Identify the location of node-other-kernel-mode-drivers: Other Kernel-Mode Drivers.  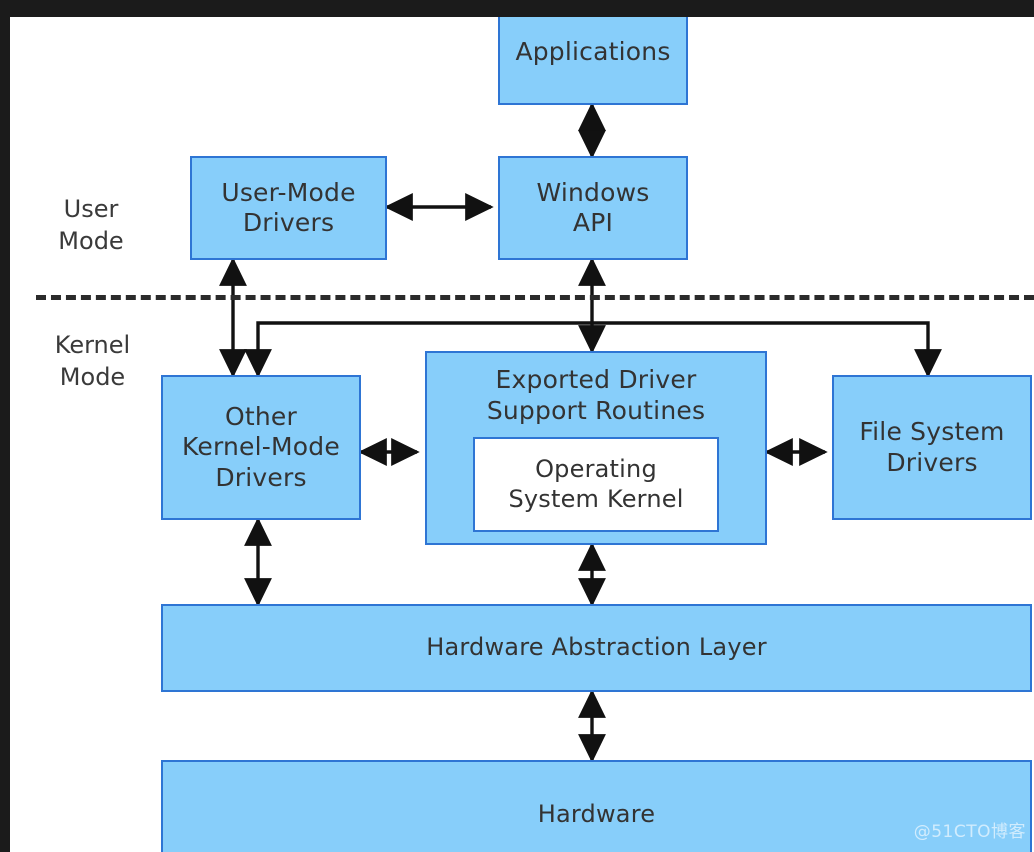
(261, 447).